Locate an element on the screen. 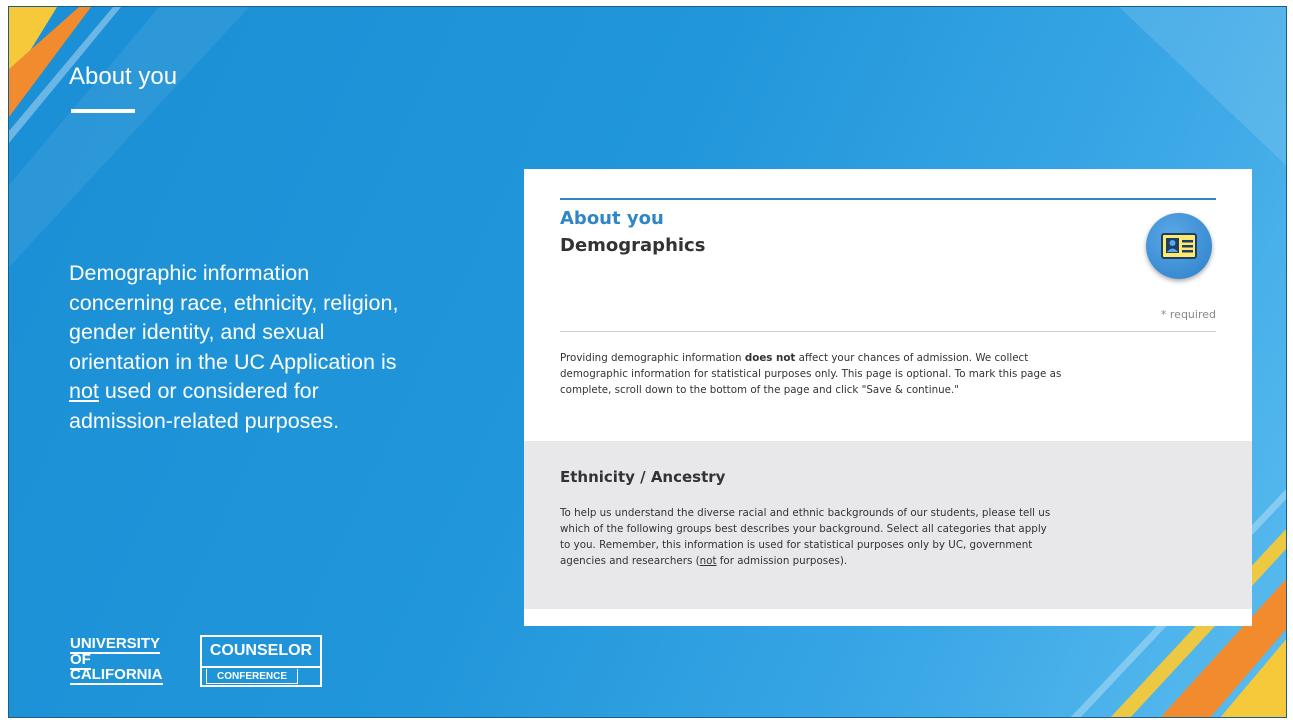  section-title: Ethnicity / Ancestry is located at coordinates (643, 477).